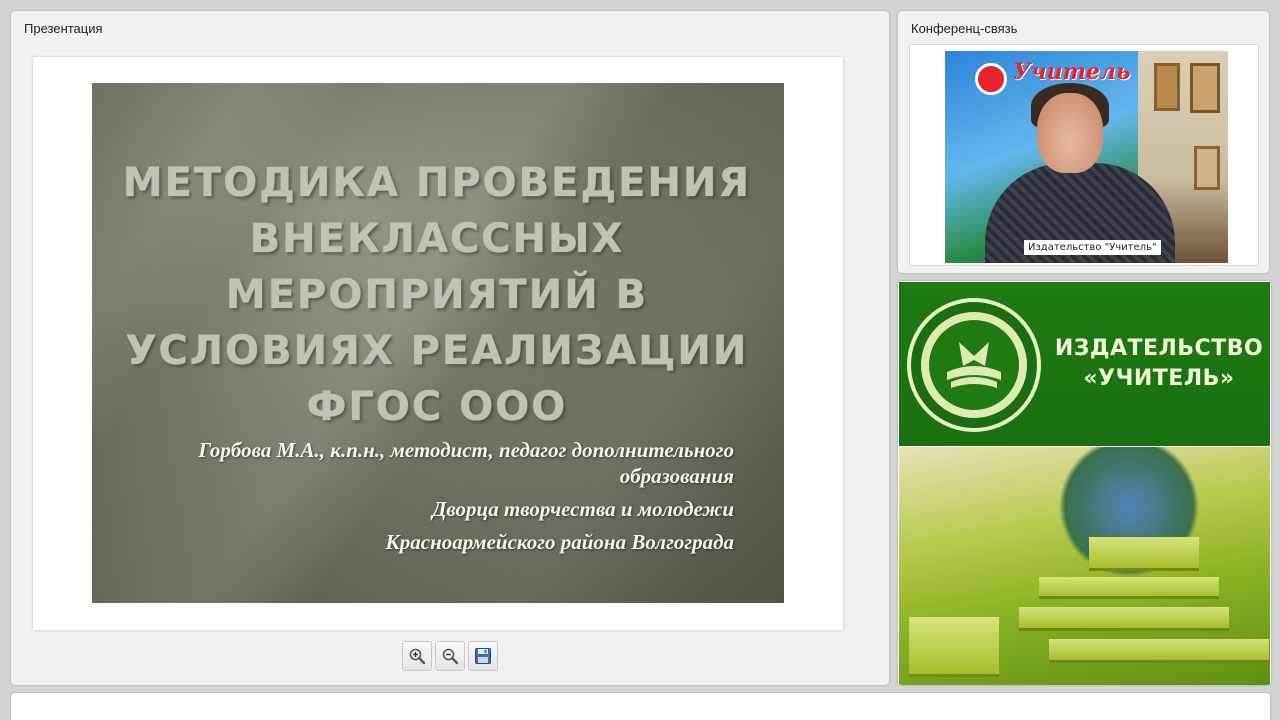 Image resolution: width=1280 pixels, height=720 pixels. I want to click on zoom-out-button, so click(450, 656).